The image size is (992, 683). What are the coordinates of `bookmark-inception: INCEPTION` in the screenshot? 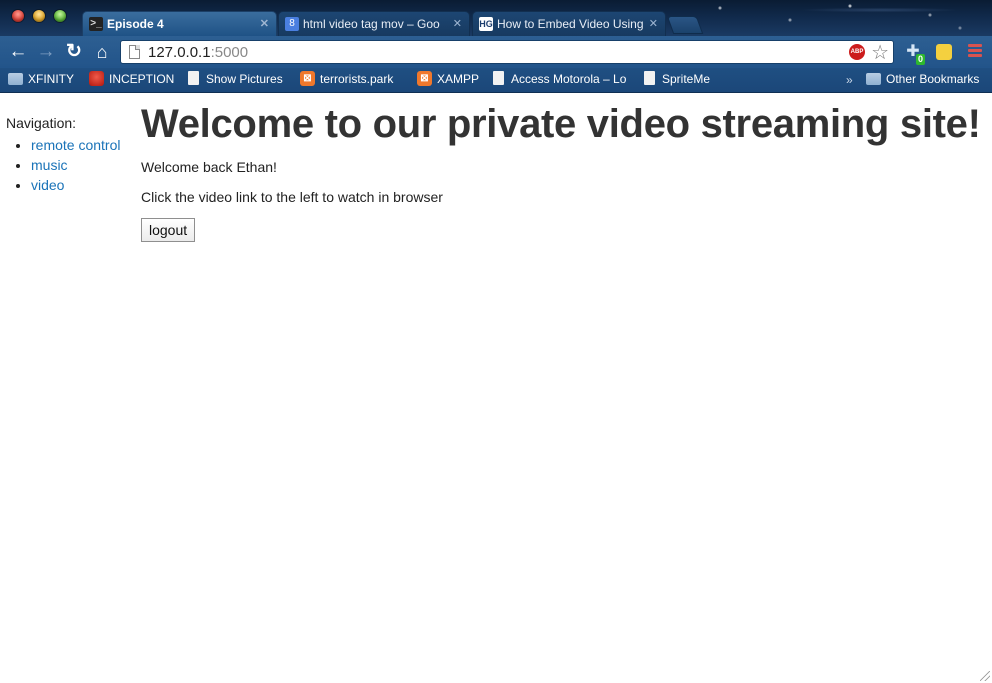 It's located at (144, 79).